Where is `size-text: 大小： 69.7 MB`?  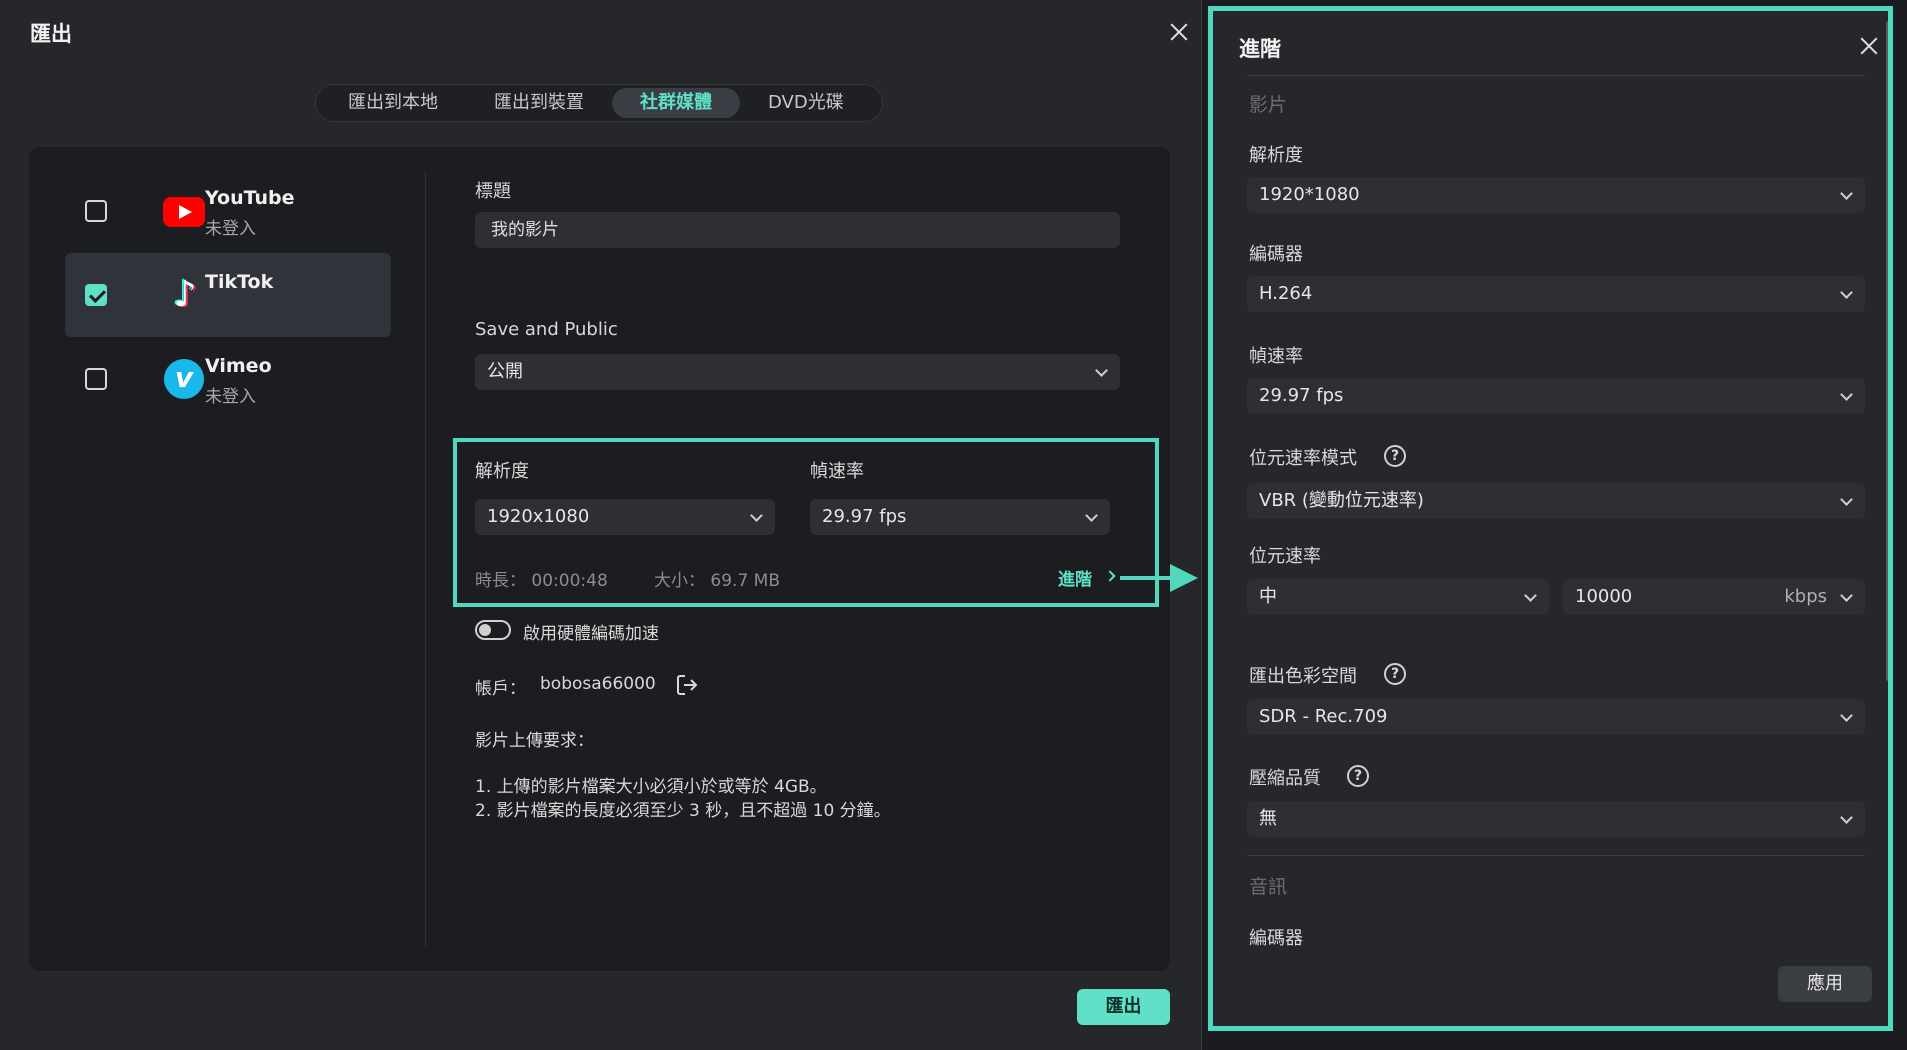
size-text: 大小： 69.7 MB is located at coordinates (717, 581).